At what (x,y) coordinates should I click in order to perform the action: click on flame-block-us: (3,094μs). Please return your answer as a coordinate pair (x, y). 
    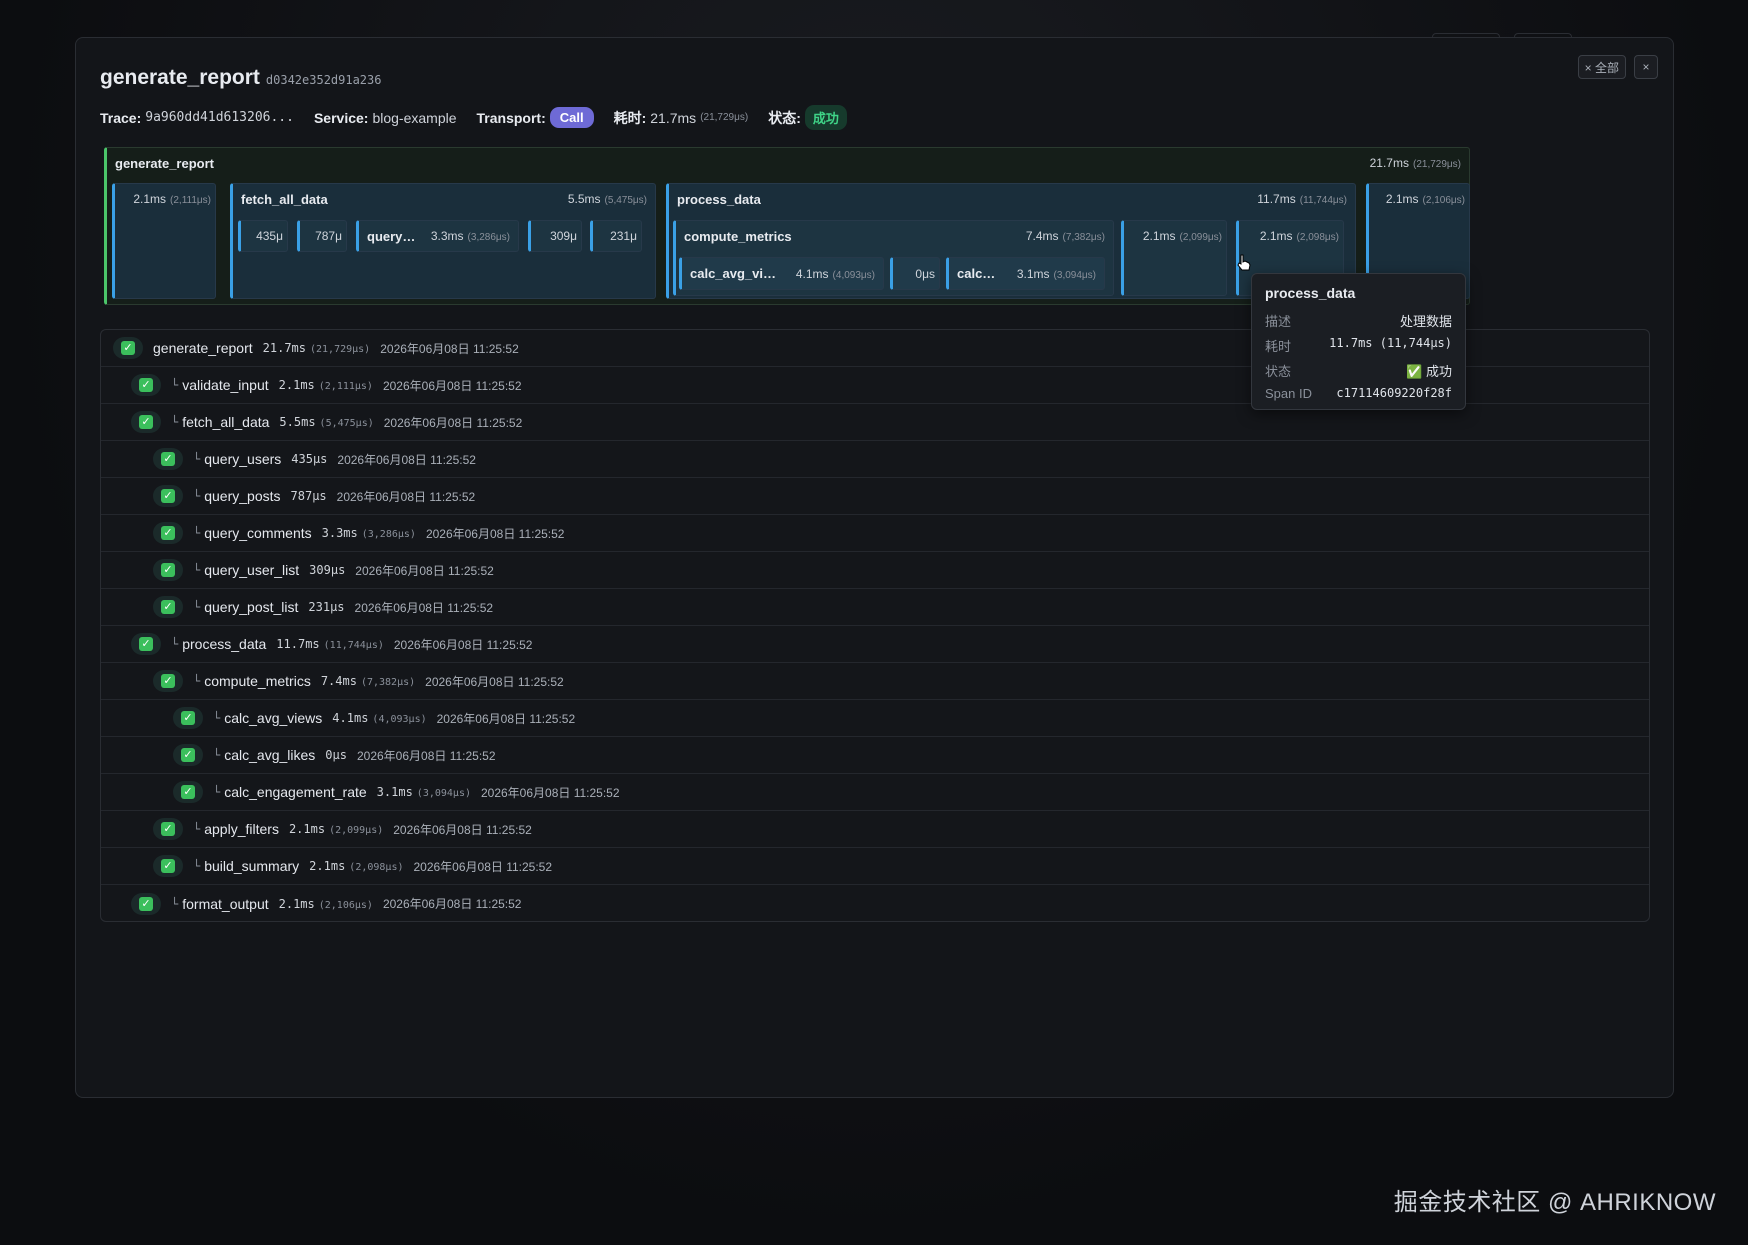
    Looking at the image, I should click on (1074, 275).